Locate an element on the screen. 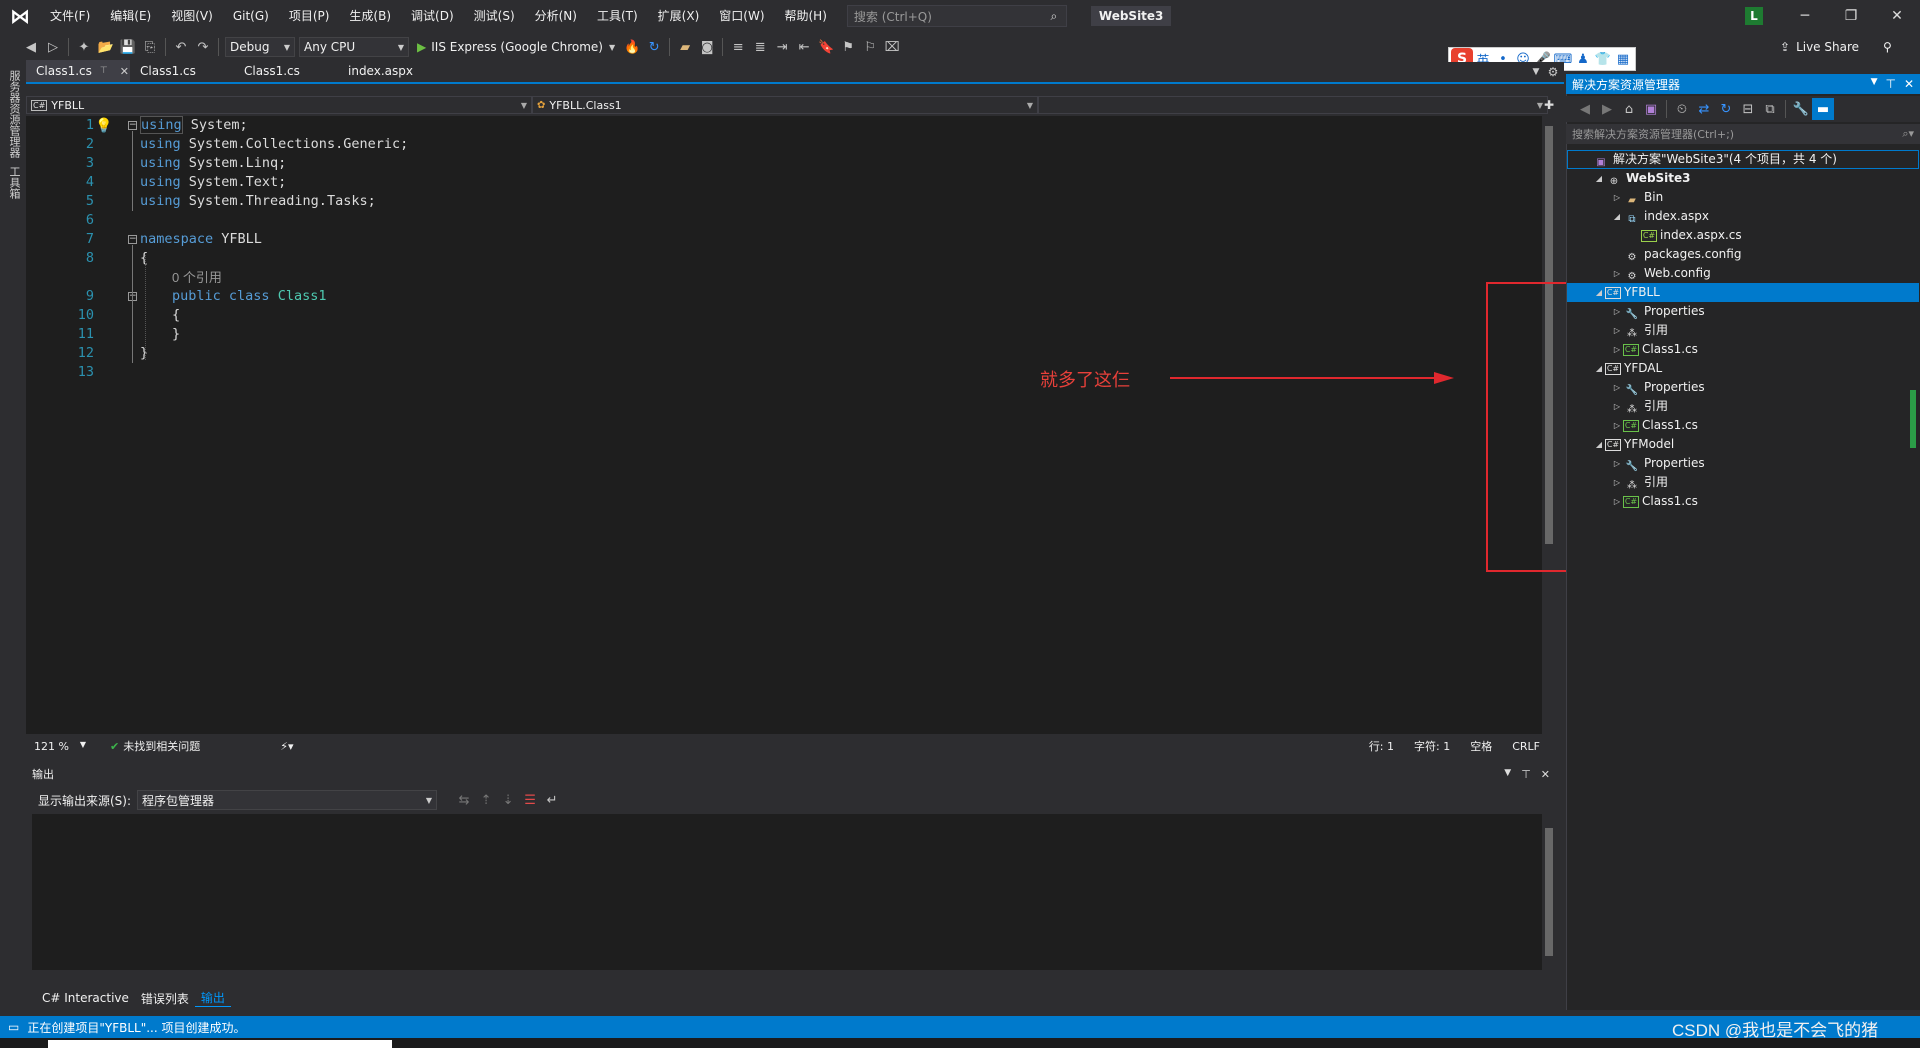  zoom-select: 121 % ▼ is located at coordinates (56, 746).